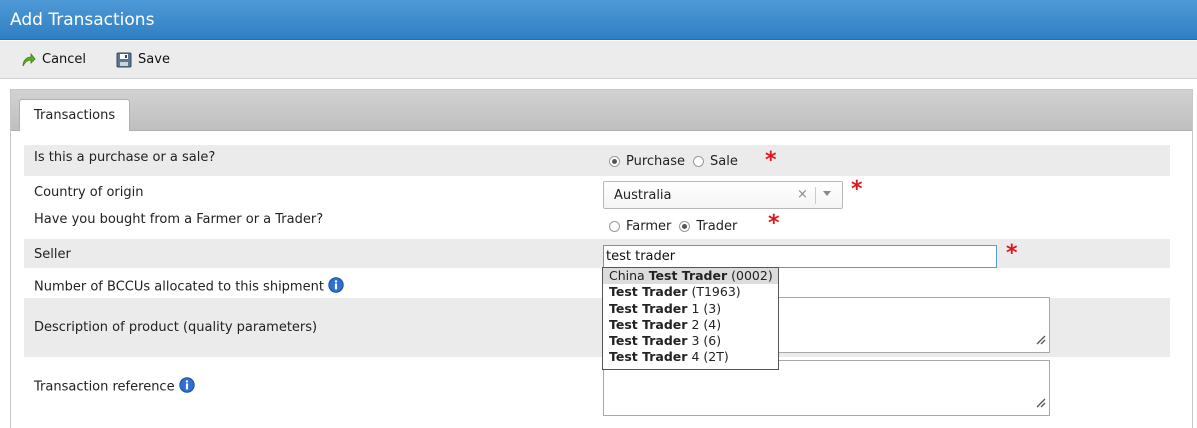  What do you see at coordinates (704, 308) in the screenshot?
I see `suggestion-suffix: 1 (3)` at bounding box center [704, 308].